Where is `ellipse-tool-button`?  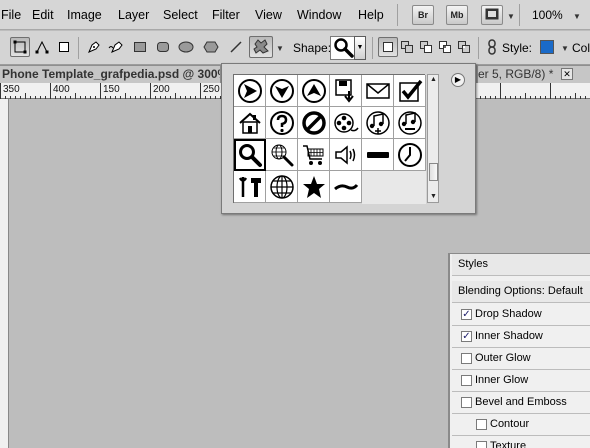
ellipse-tool-button is located at coordinates (186, 47).